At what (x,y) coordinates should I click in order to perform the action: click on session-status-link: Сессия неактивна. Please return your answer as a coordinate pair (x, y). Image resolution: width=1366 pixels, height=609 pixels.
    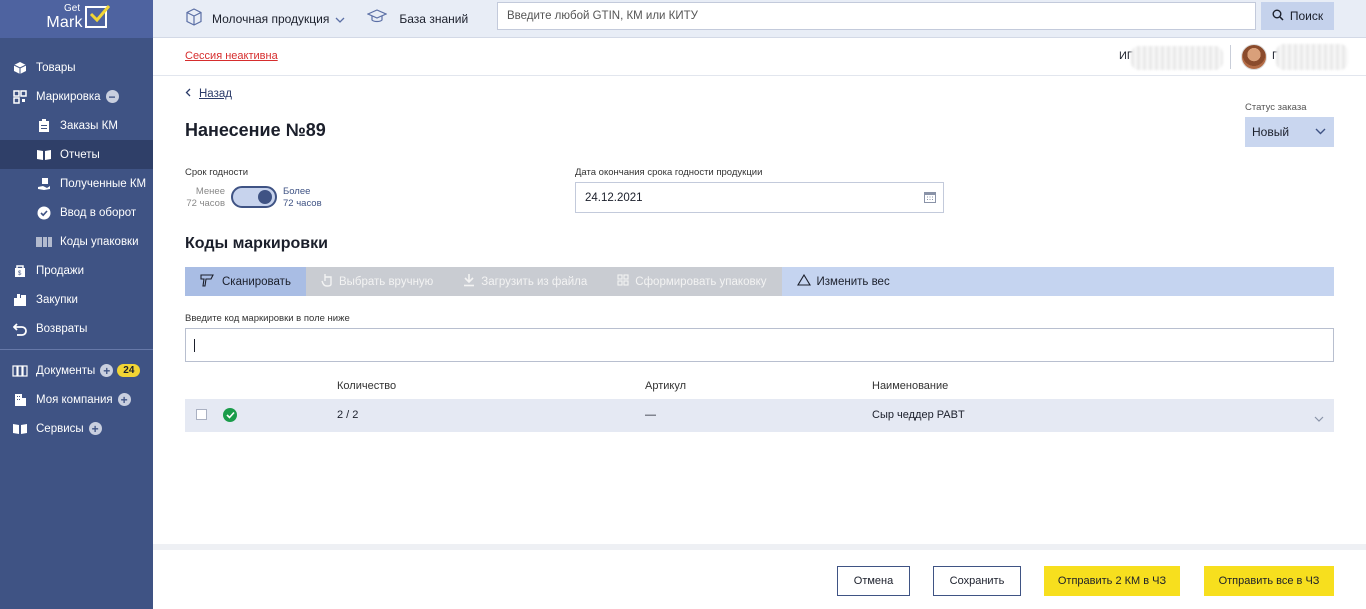
    Looking at the image, I should click on (231, 56).